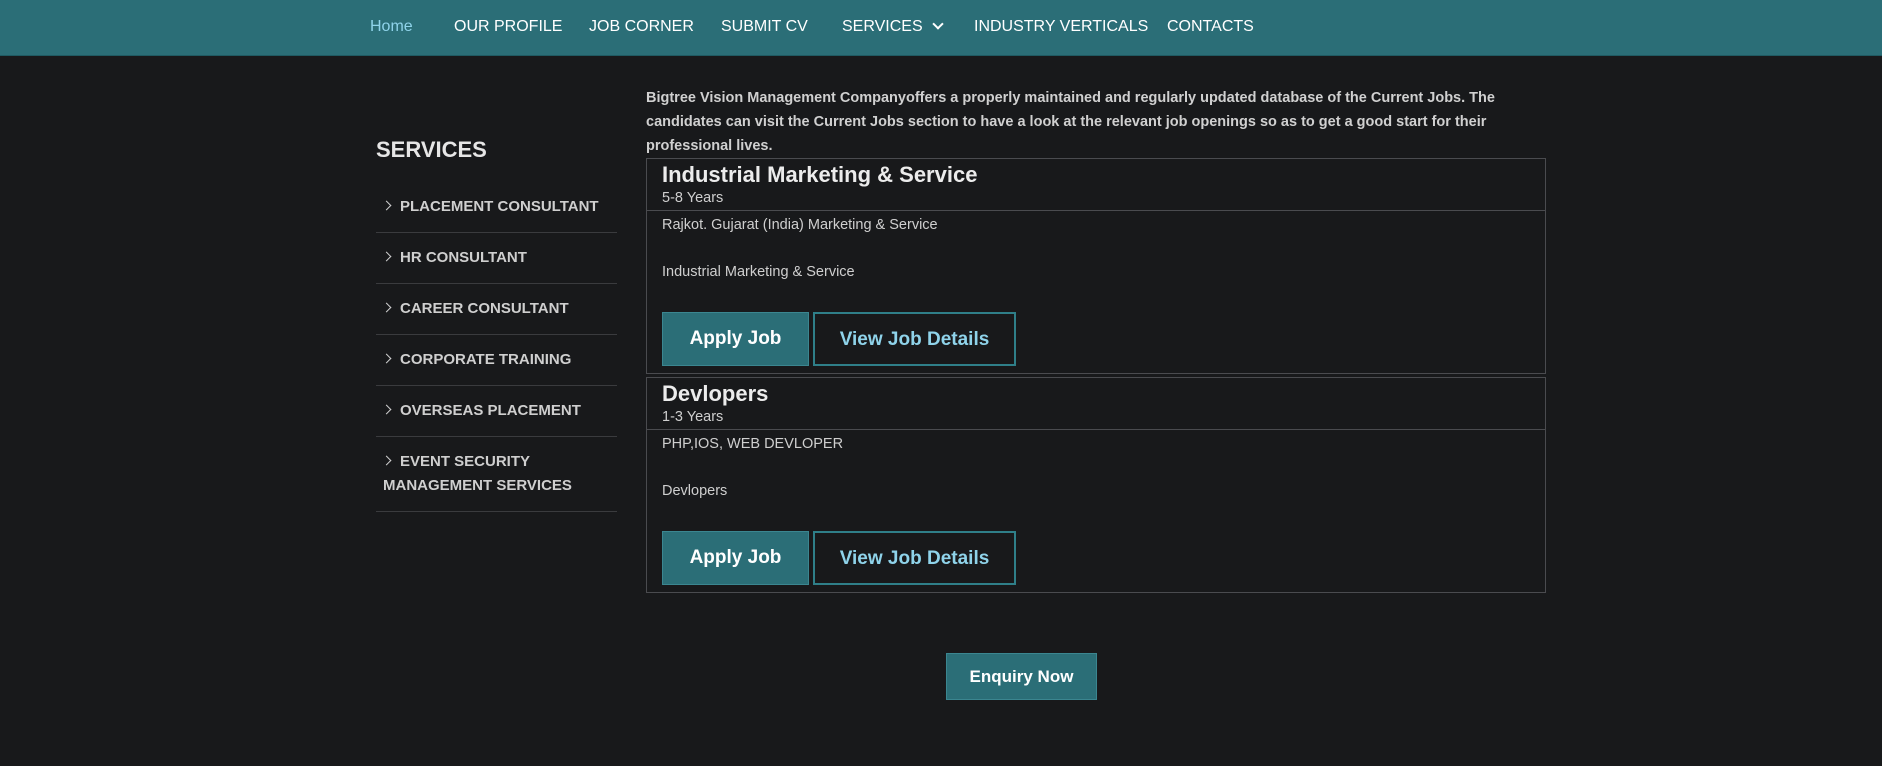  I want to click on sidebar-title: SERVICES, so click(431, 149).